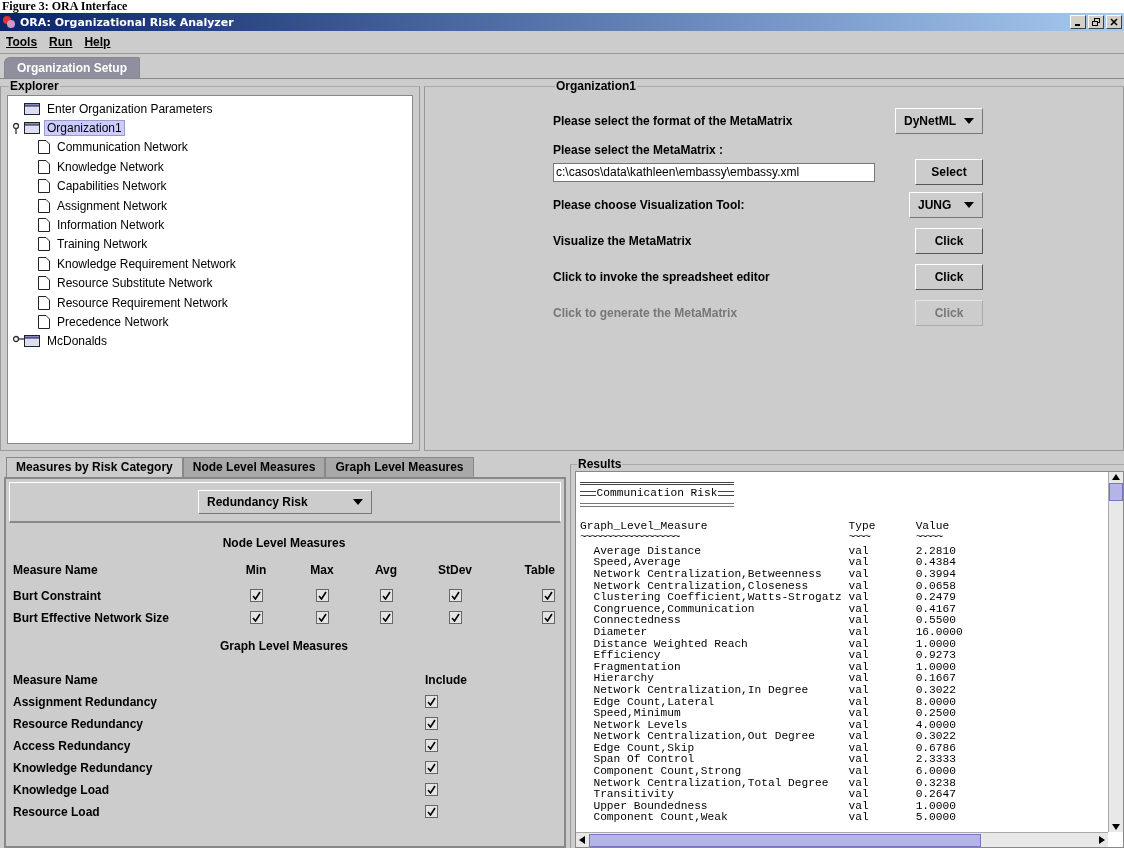 This screenshot has width=1124, height=848. Describe the element at coordinates (1102, 840) in the screenshot. I see `scroll-right-arrow-icon` at that location.